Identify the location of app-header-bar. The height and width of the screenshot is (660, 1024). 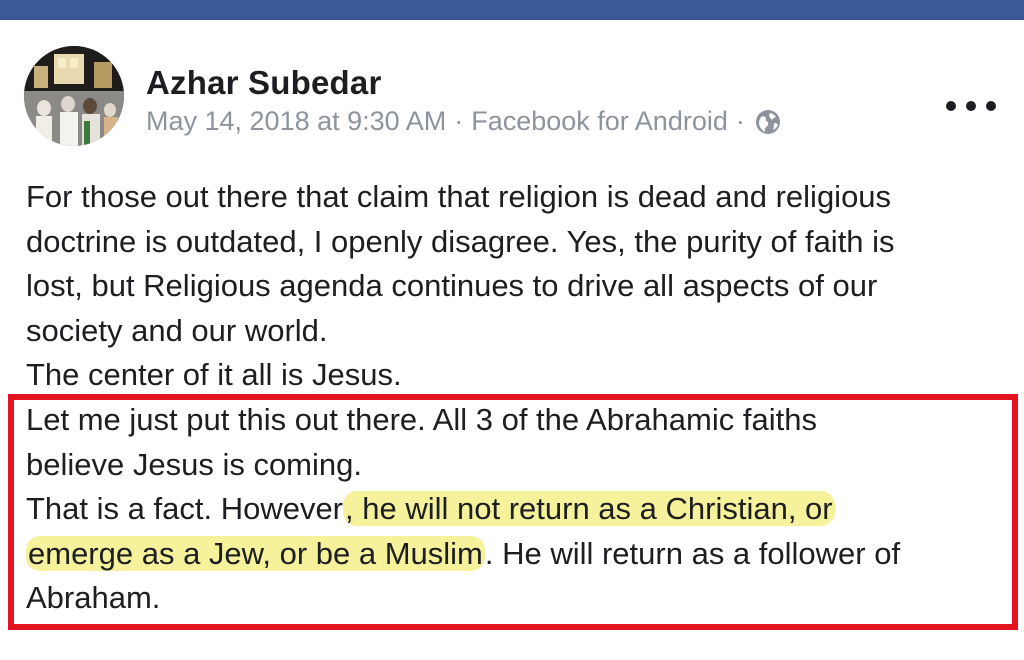
(512, 10).